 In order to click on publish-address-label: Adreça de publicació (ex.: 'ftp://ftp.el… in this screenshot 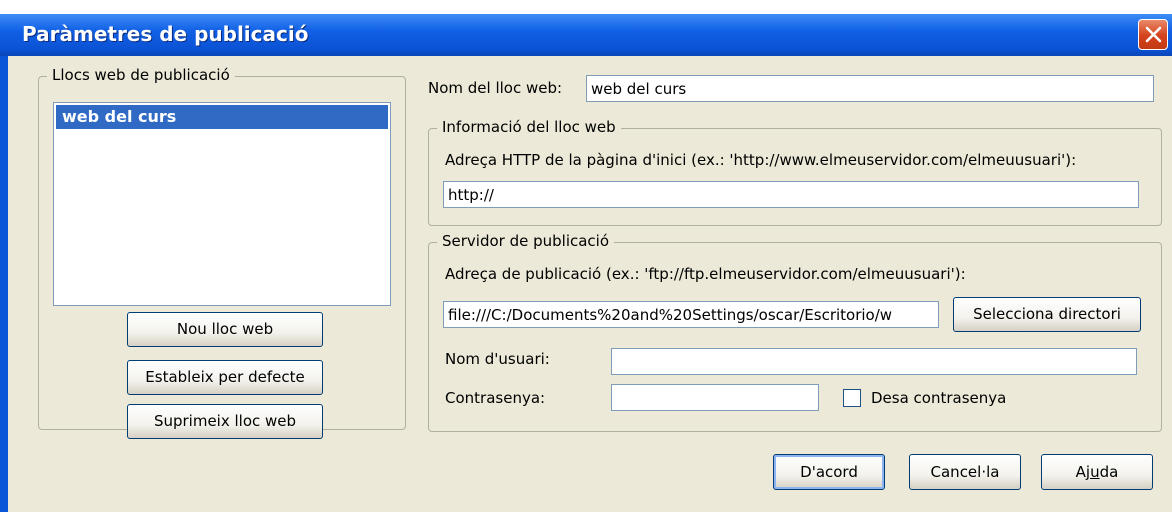, I will do `click(705, 274)`.